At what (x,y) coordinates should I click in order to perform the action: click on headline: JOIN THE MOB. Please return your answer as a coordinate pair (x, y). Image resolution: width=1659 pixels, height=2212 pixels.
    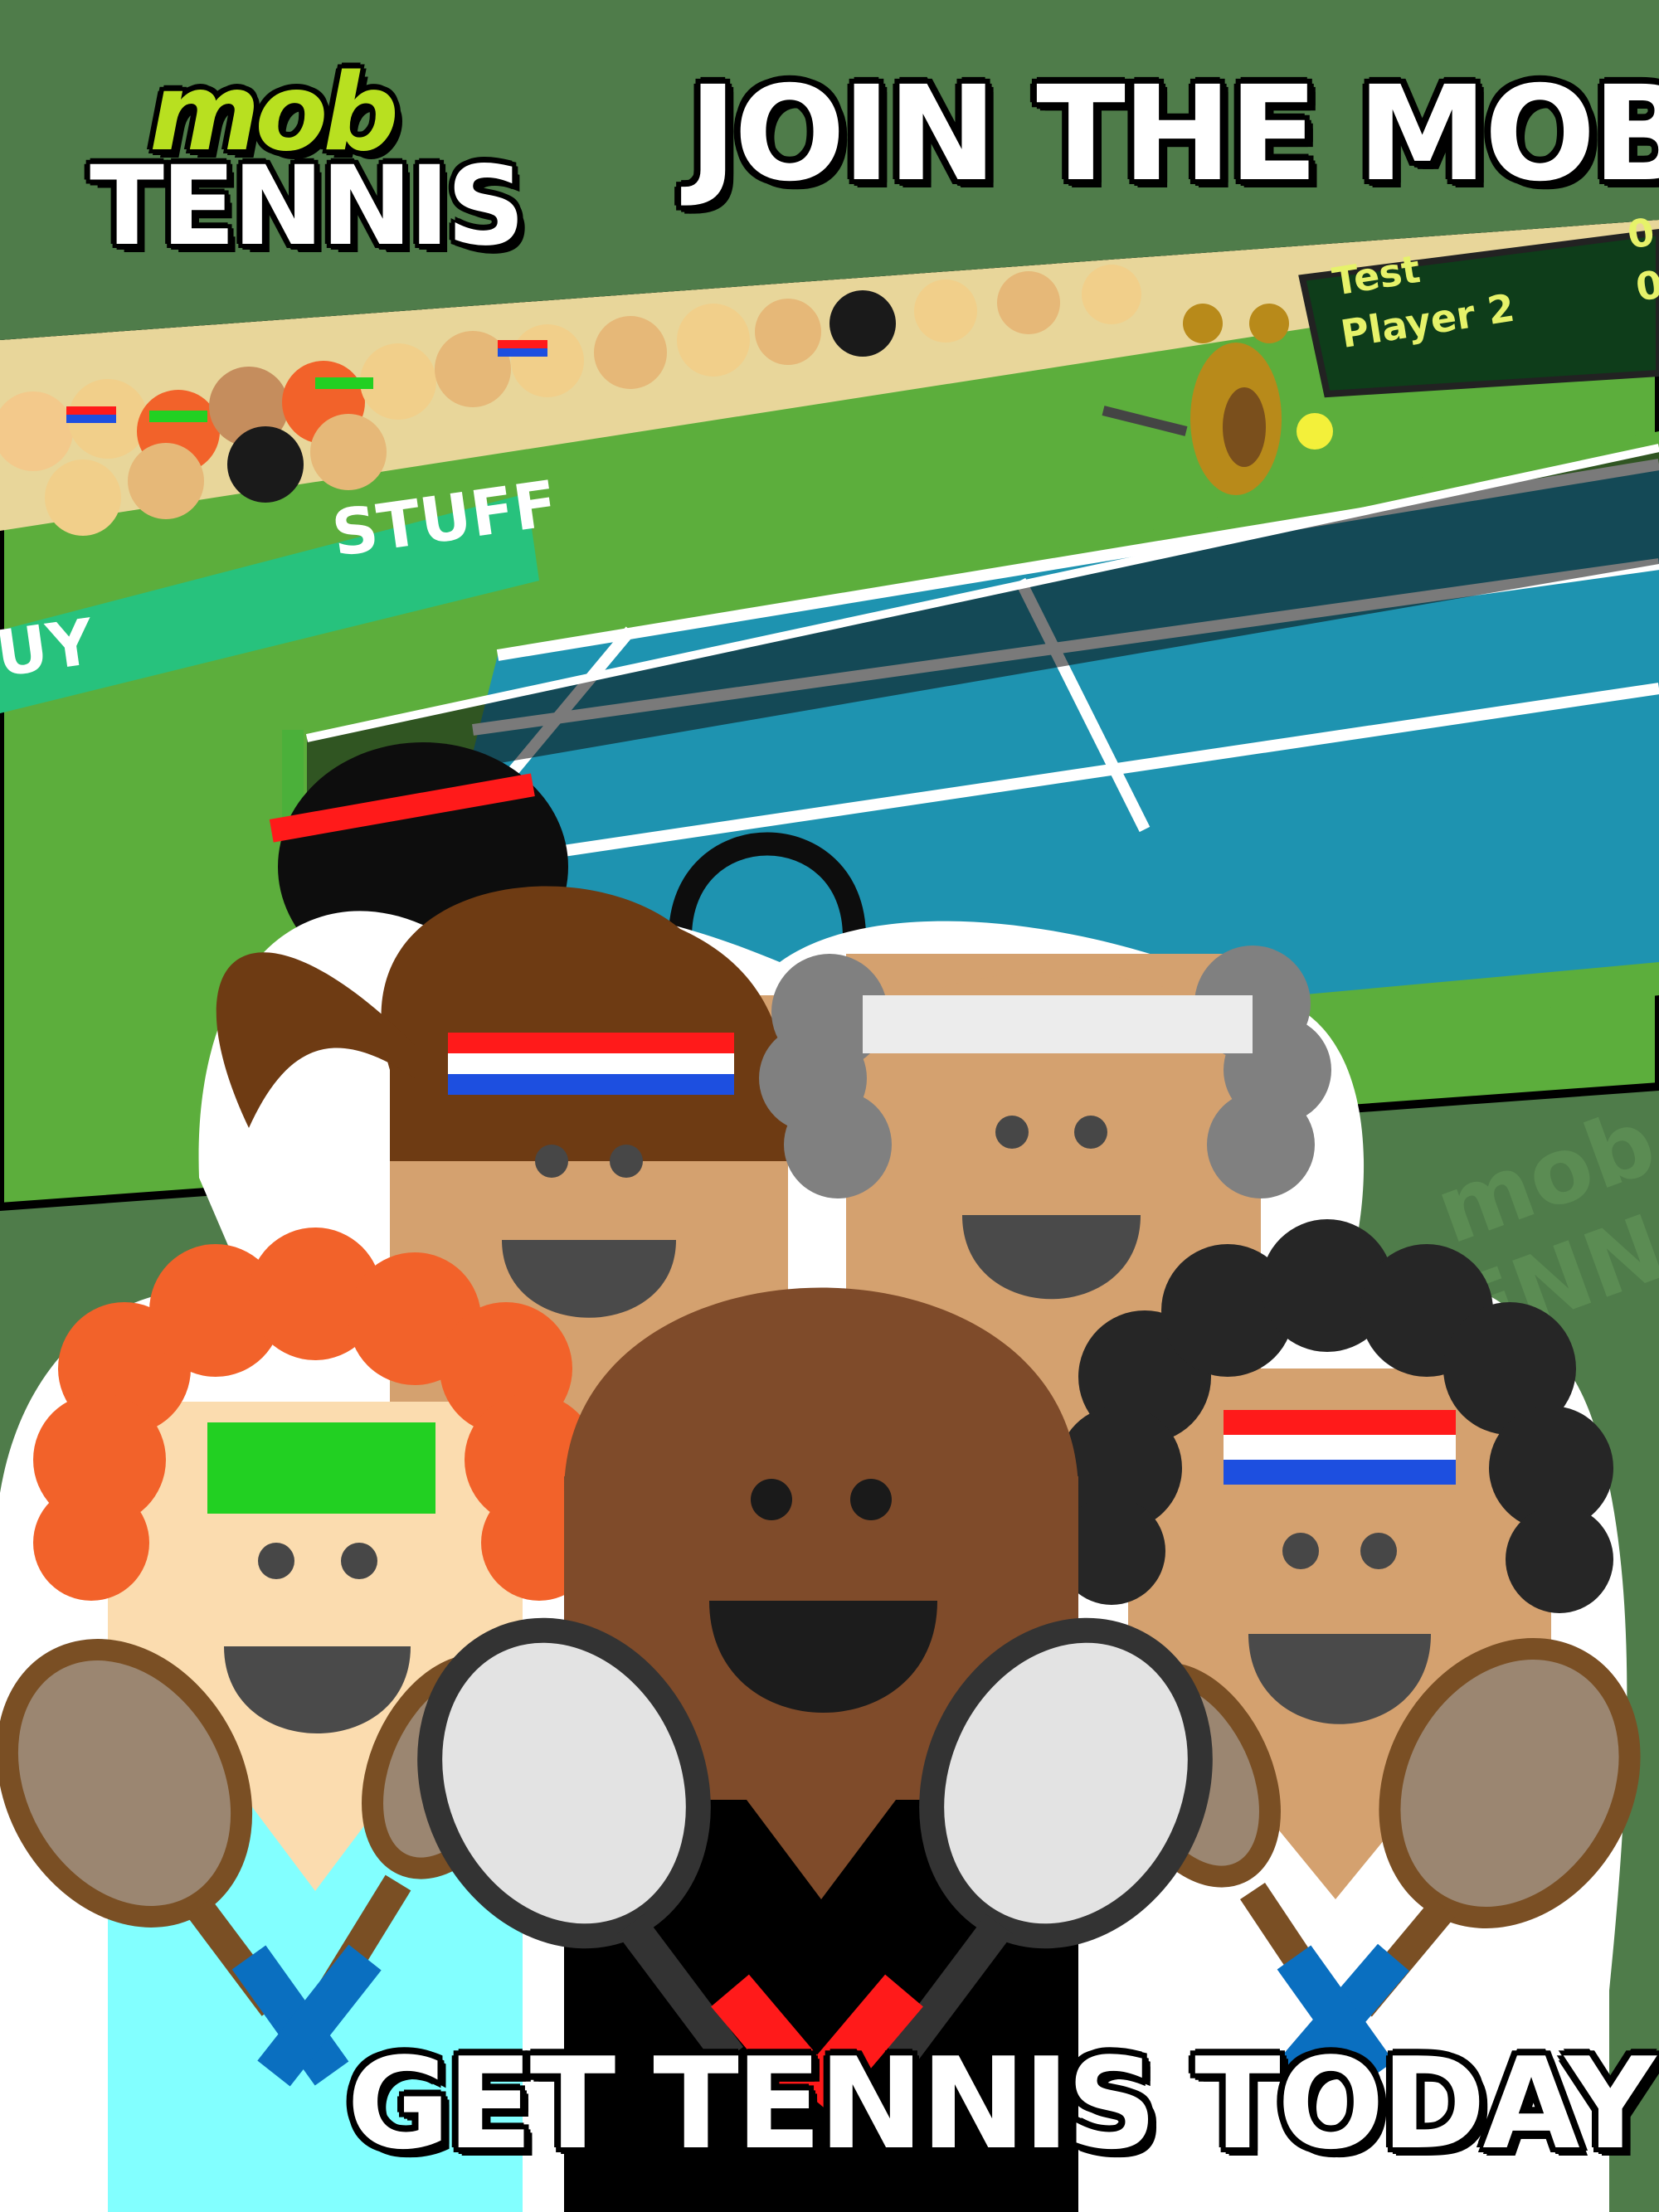
    Looking at the image, I should click on (1173, 135).